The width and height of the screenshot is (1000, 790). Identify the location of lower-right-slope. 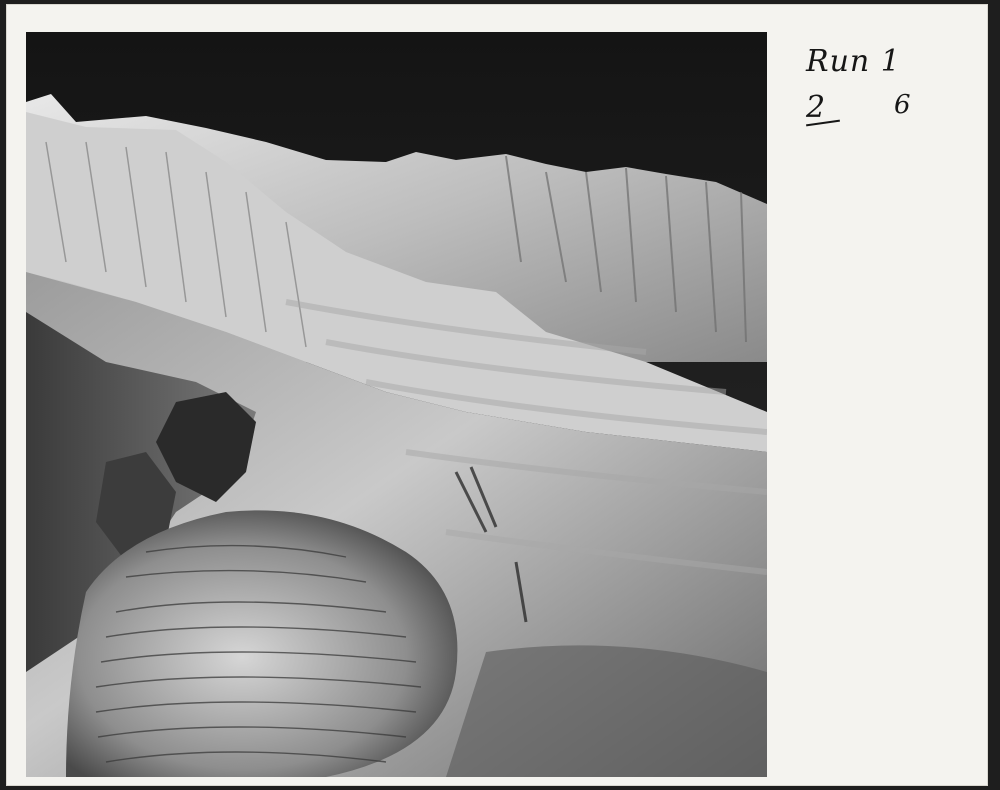
(606, 711).